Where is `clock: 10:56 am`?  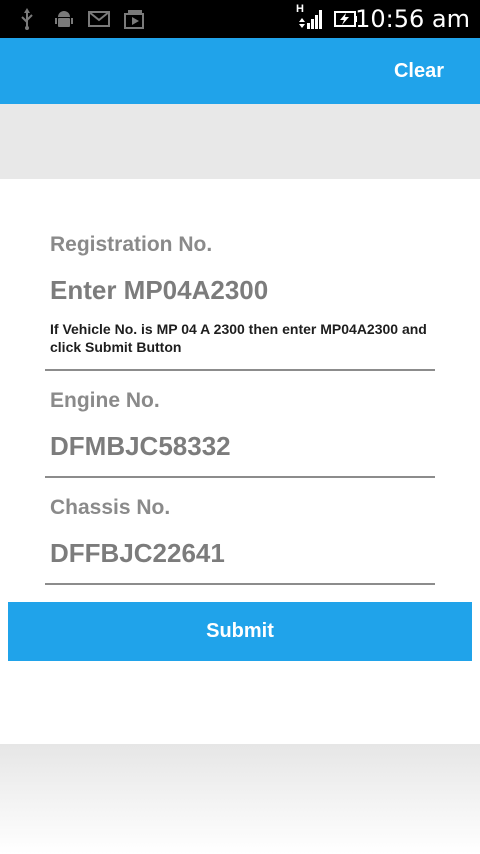 clock: 10:56 am is located at coordinates (412, 19).